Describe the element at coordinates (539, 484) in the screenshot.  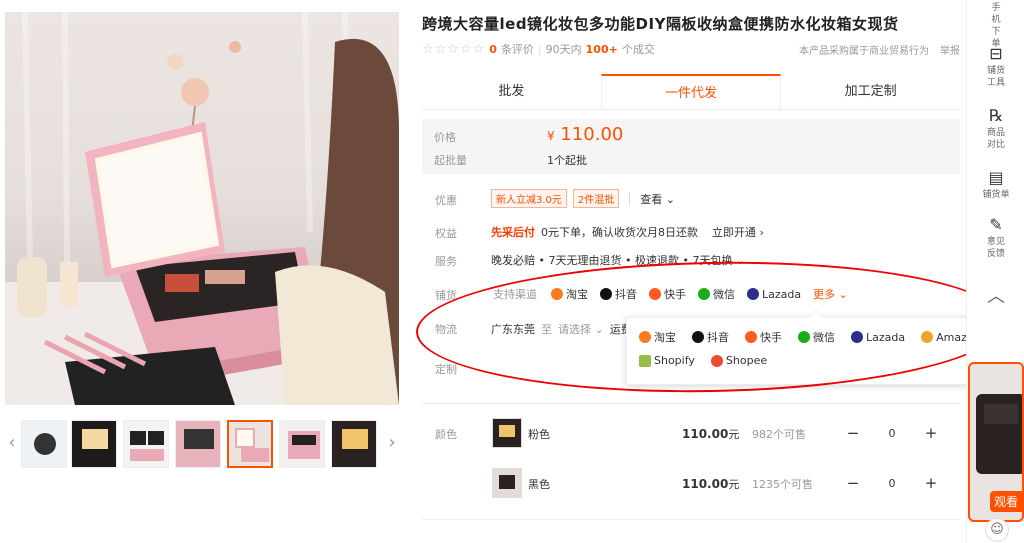
I see `sku-name: 黑色` at that location.